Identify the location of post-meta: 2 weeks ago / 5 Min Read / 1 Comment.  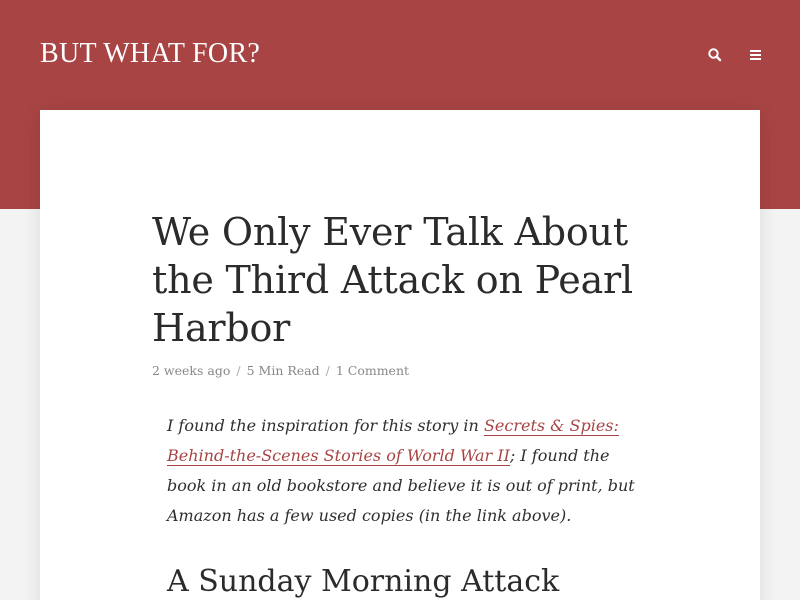
(280, 371).